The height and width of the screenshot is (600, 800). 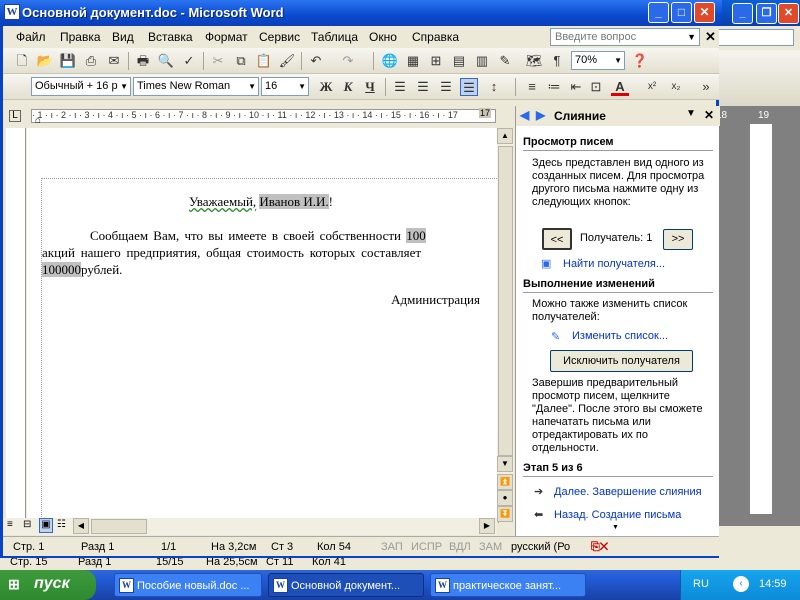 I want to click on merge-field-shares: 100, so click(x=416, y=235).